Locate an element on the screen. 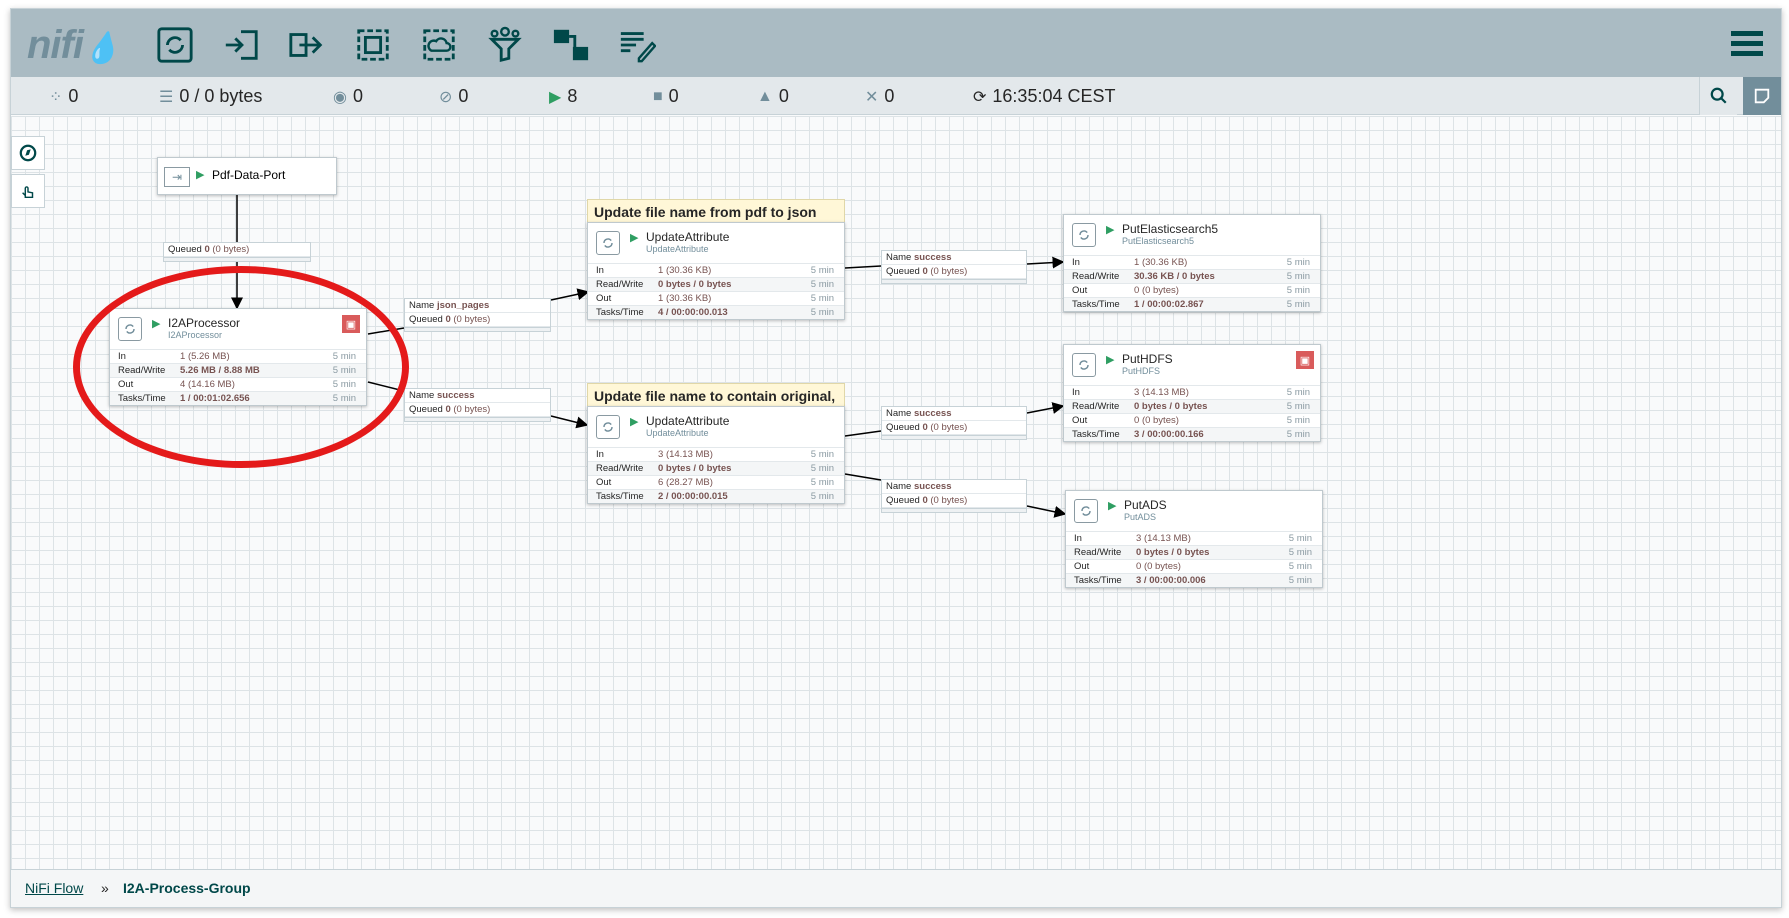  queued-row: Queued 0 (0 bytes) is located at coordinates (237, 250).